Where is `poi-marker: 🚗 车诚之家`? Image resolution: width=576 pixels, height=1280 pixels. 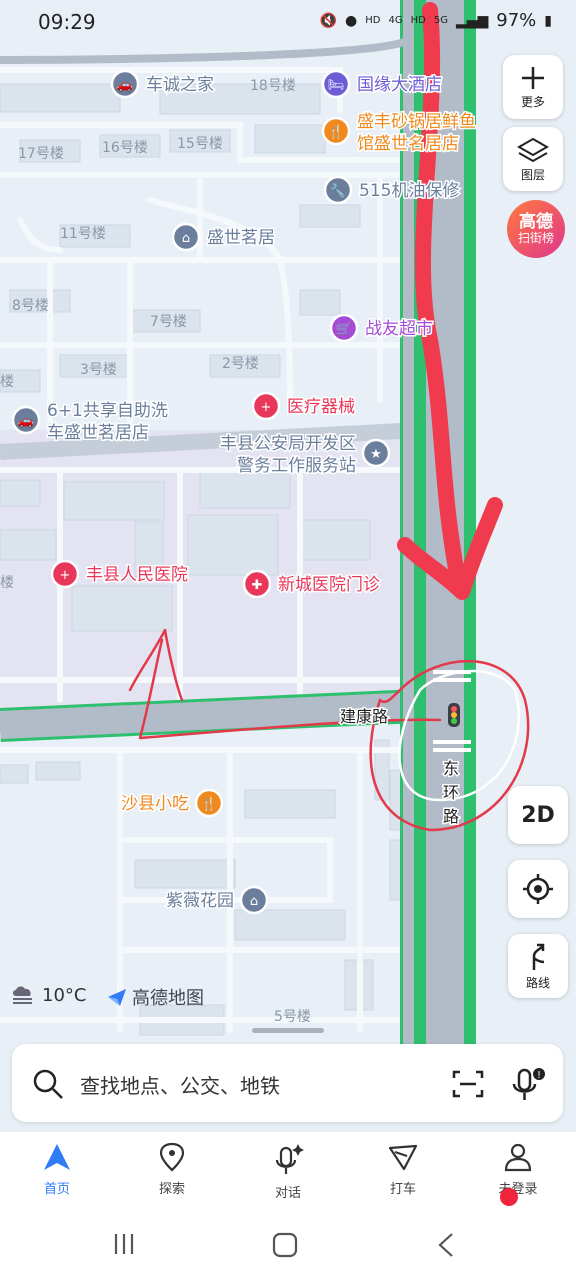 poi-marker: 🚗 车诚之家 is located at coordinates (163, 84).